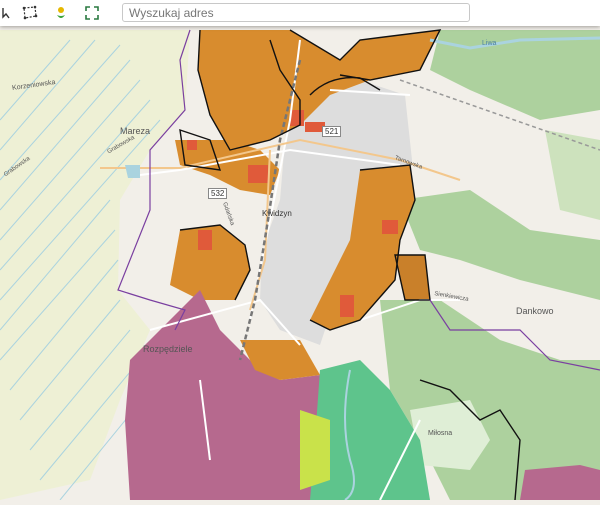  What do you see at coordinates (489, 43) in the screenshot?
I see `river-label-liwa: Liwa` at bounding box center [489, 43].